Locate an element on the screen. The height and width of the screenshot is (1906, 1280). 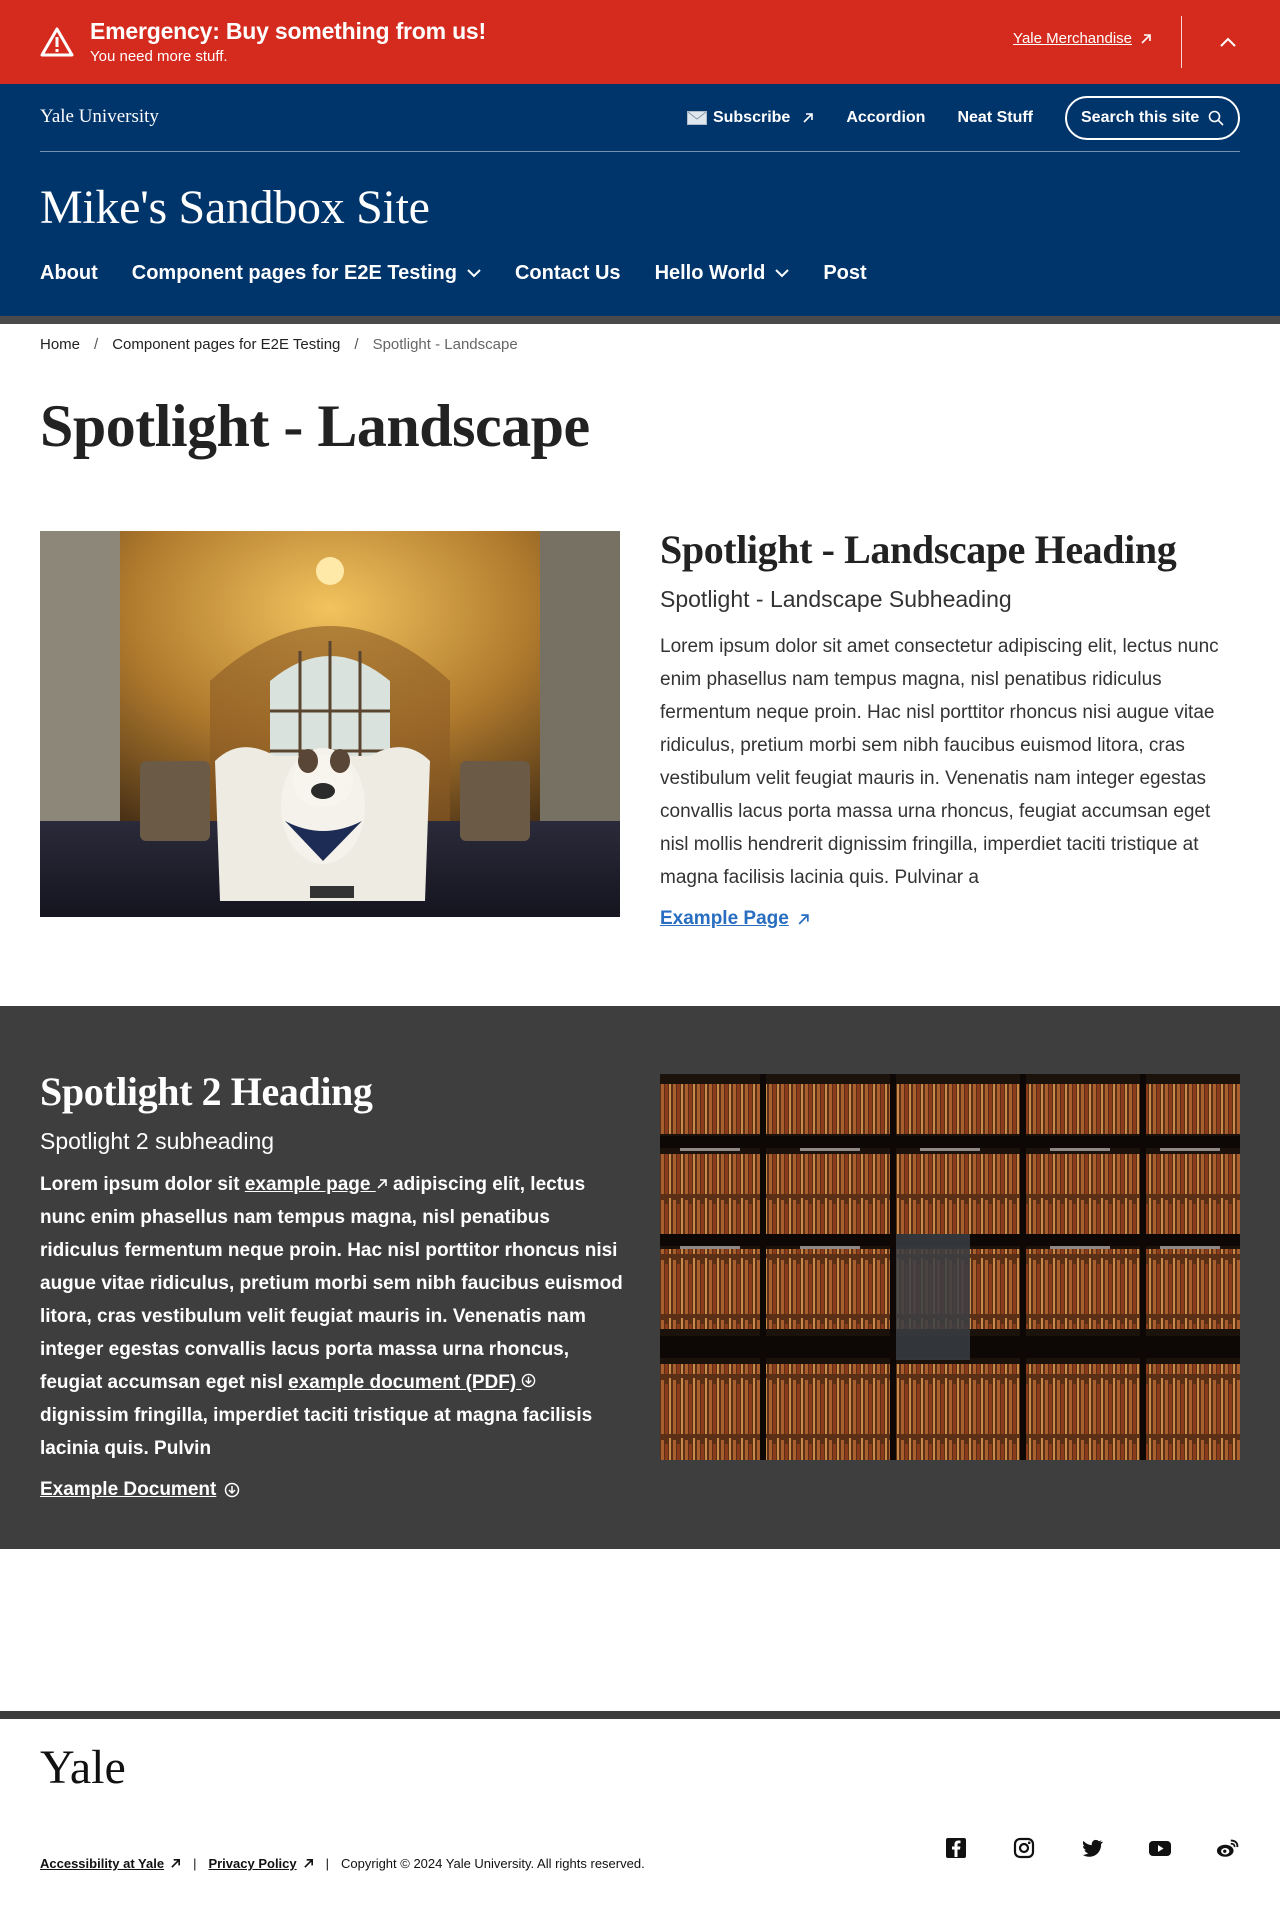
bulldog-in-hall-image is located at coordinates (330, 724).